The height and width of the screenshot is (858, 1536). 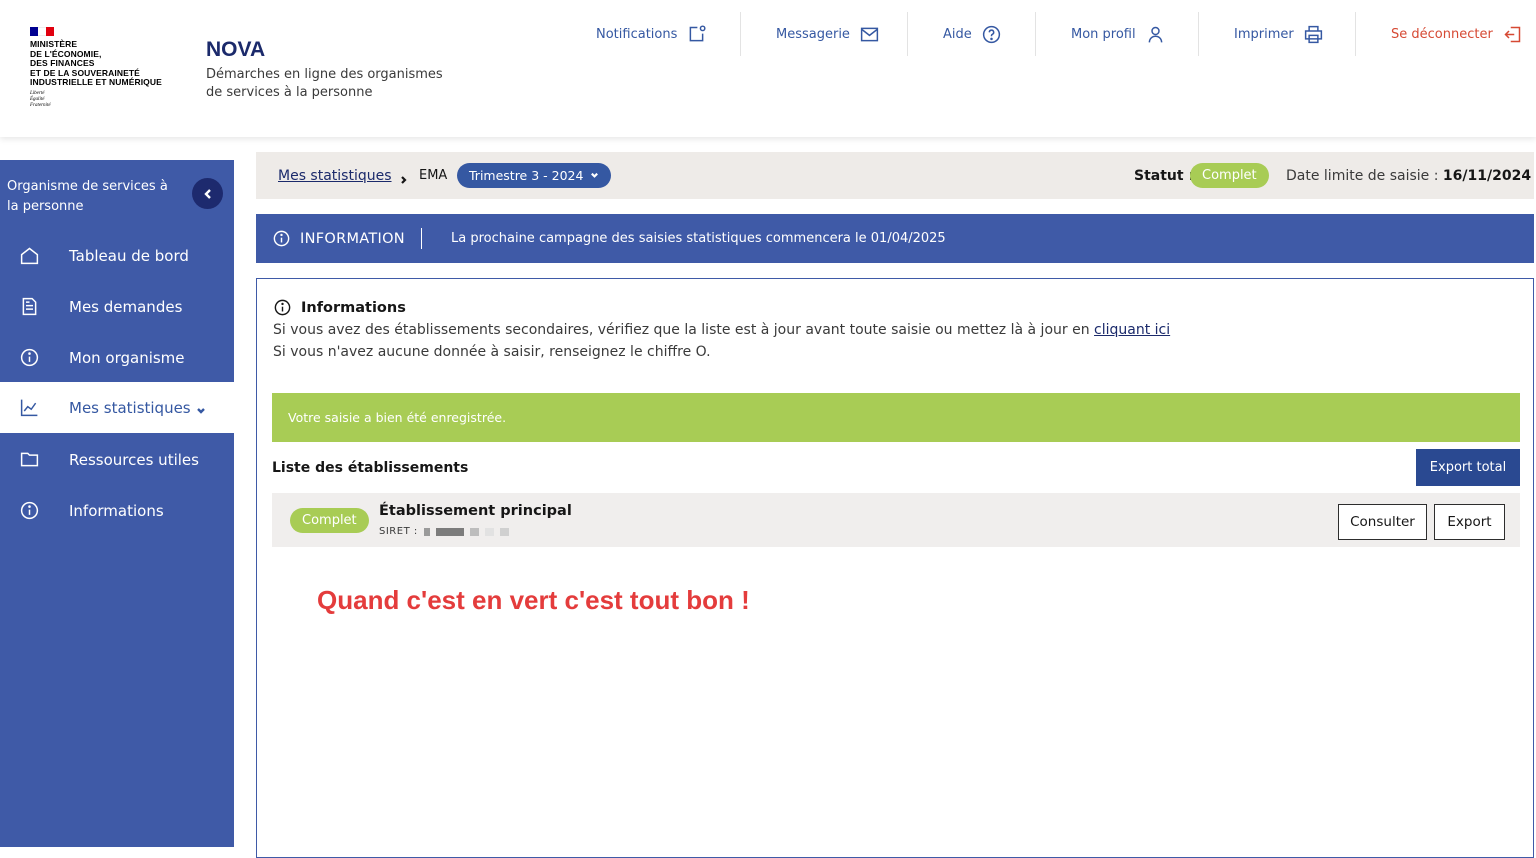 I want to click on nav-aide: Aide, so click(x=972, y=34).